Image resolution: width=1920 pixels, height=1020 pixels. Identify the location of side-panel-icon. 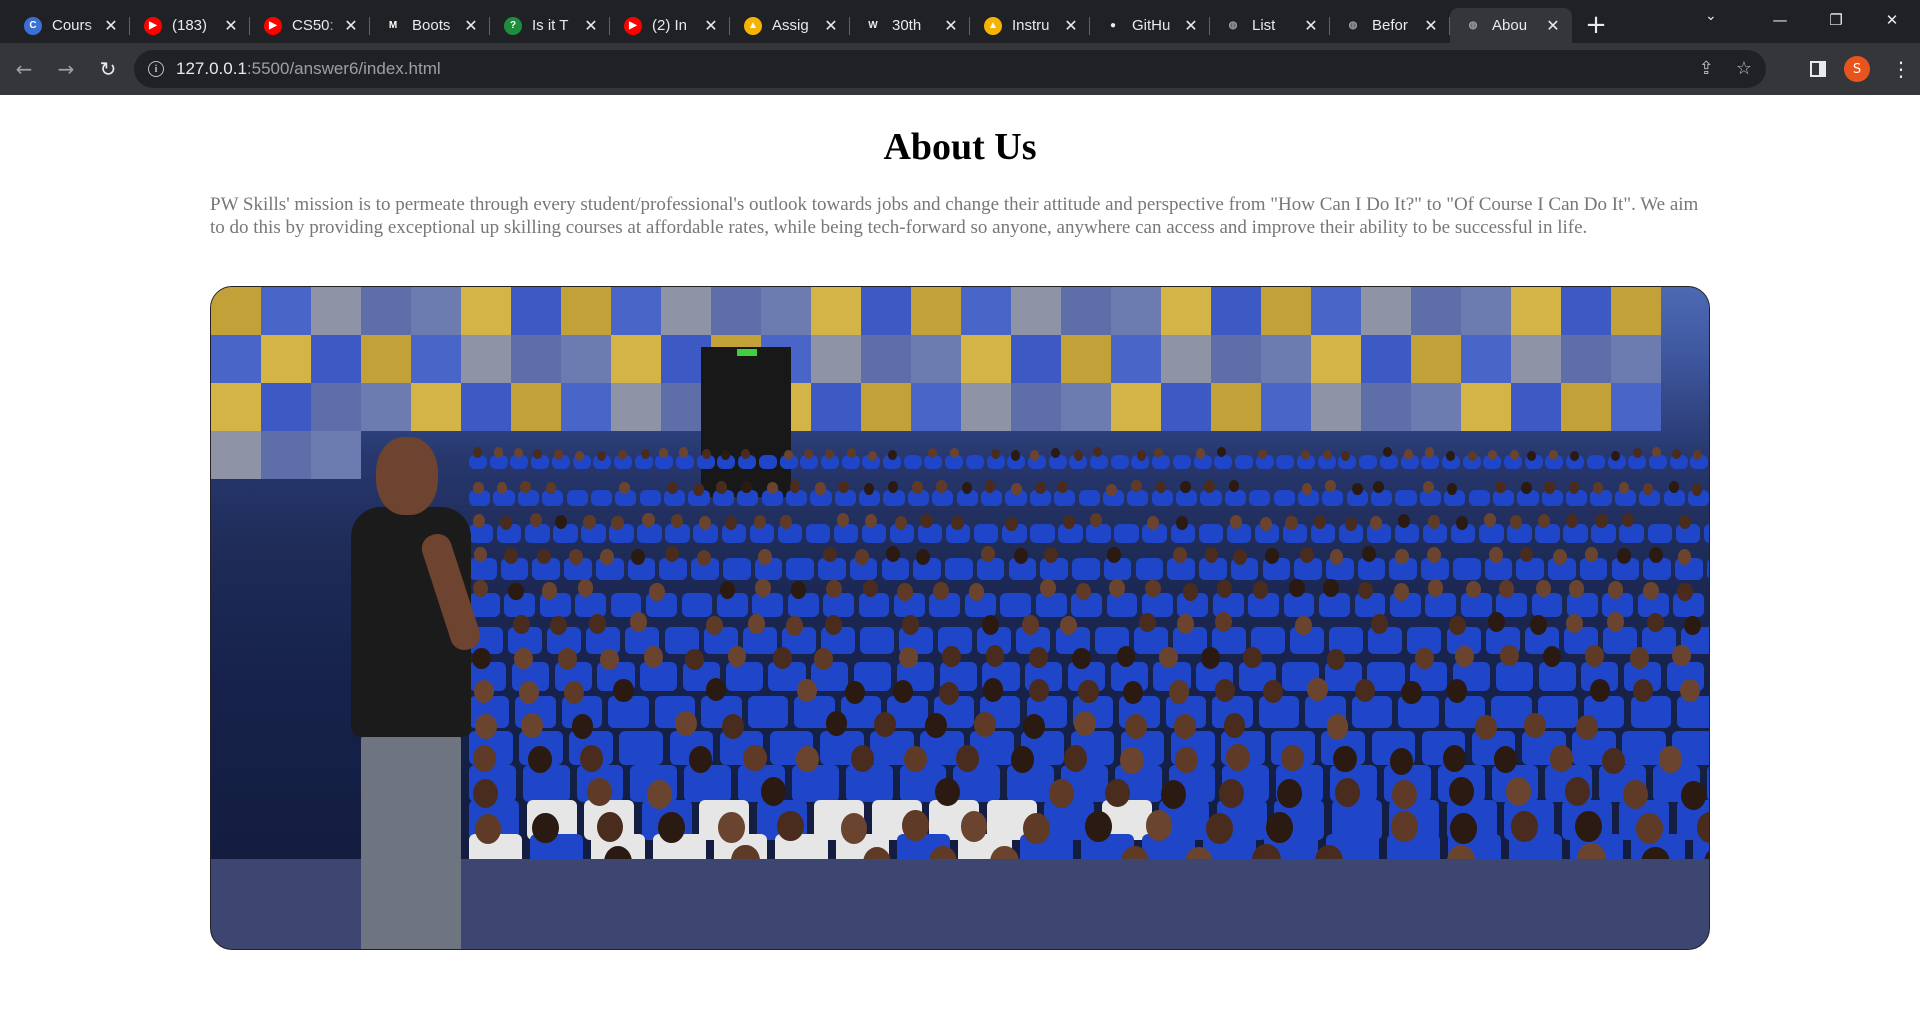
(1818, 69).